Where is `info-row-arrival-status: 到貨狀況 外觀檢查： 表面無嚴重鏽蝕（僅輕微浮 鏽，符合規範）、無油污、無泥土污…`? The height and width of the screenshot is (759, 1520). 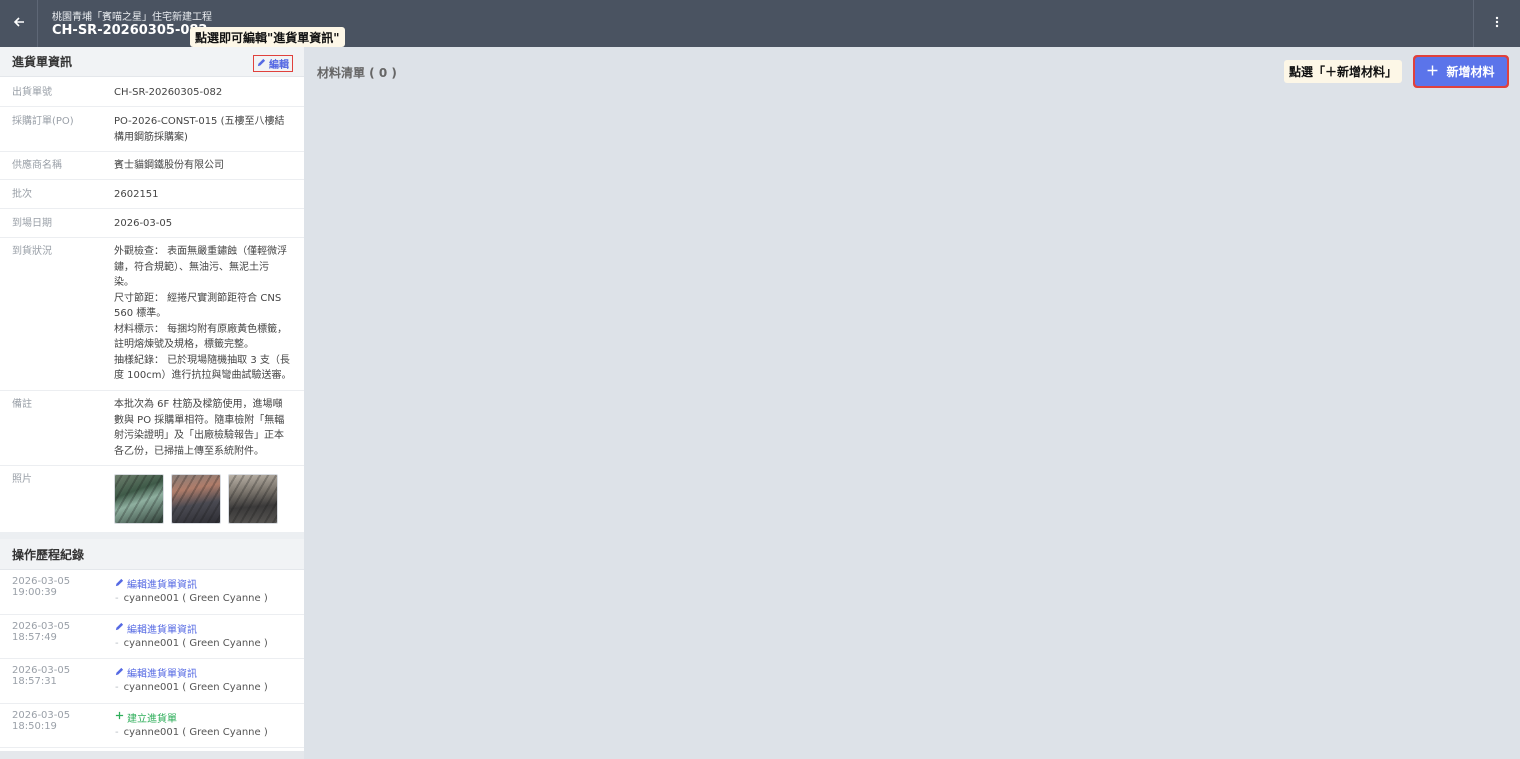
info-row-arrival-status: 到貨狀況 外觀檢查： 表面無嚴重鏽蝕（僅輕微浮 鏽，符合規範）、無油污、無泥土污… is located at coordinates (152, 314).